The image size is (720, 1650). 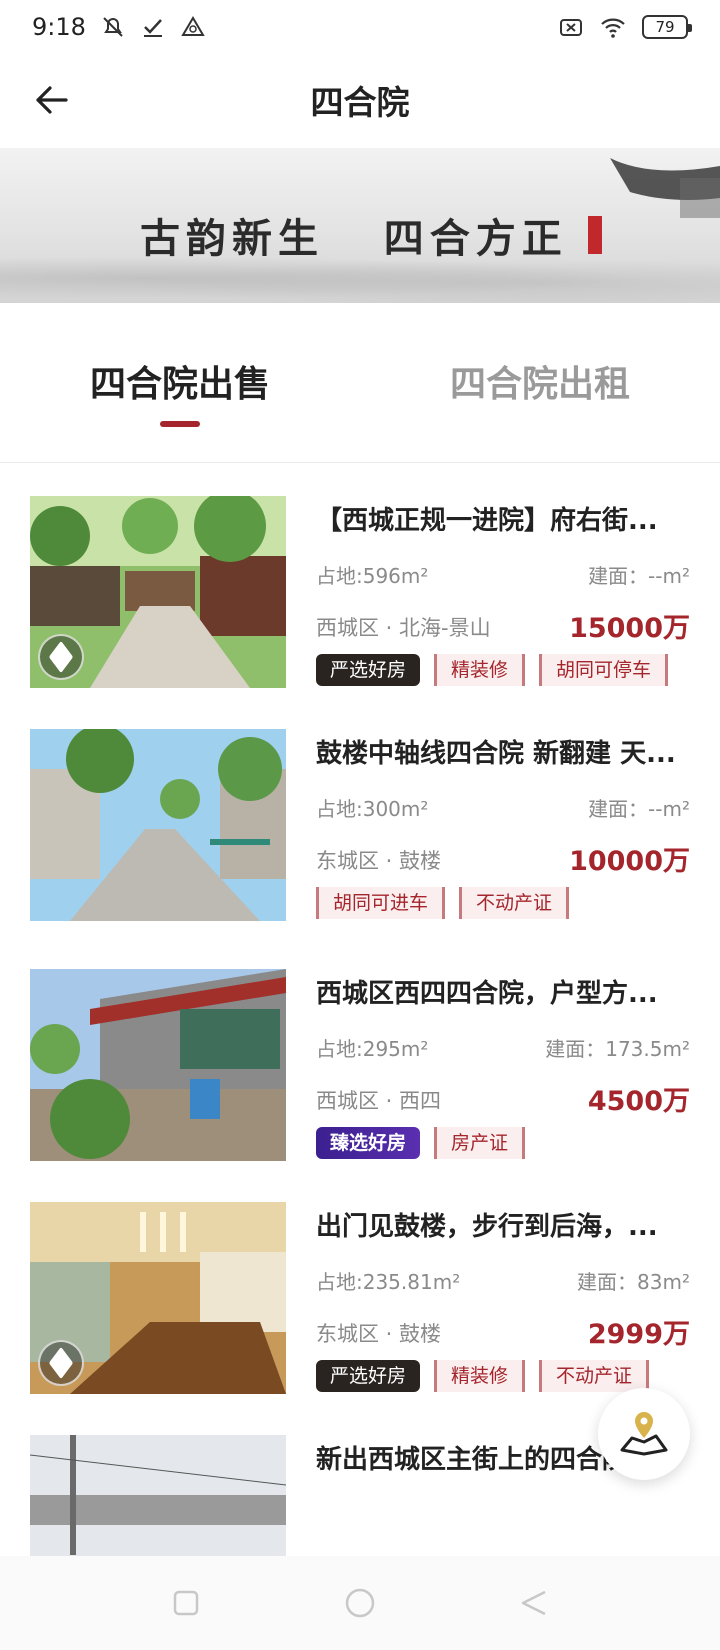 What do you see at coordinates (372, 809) in the screenshot?
I see `listing-area: 占地:300m²` at bounding box center [372, 809].